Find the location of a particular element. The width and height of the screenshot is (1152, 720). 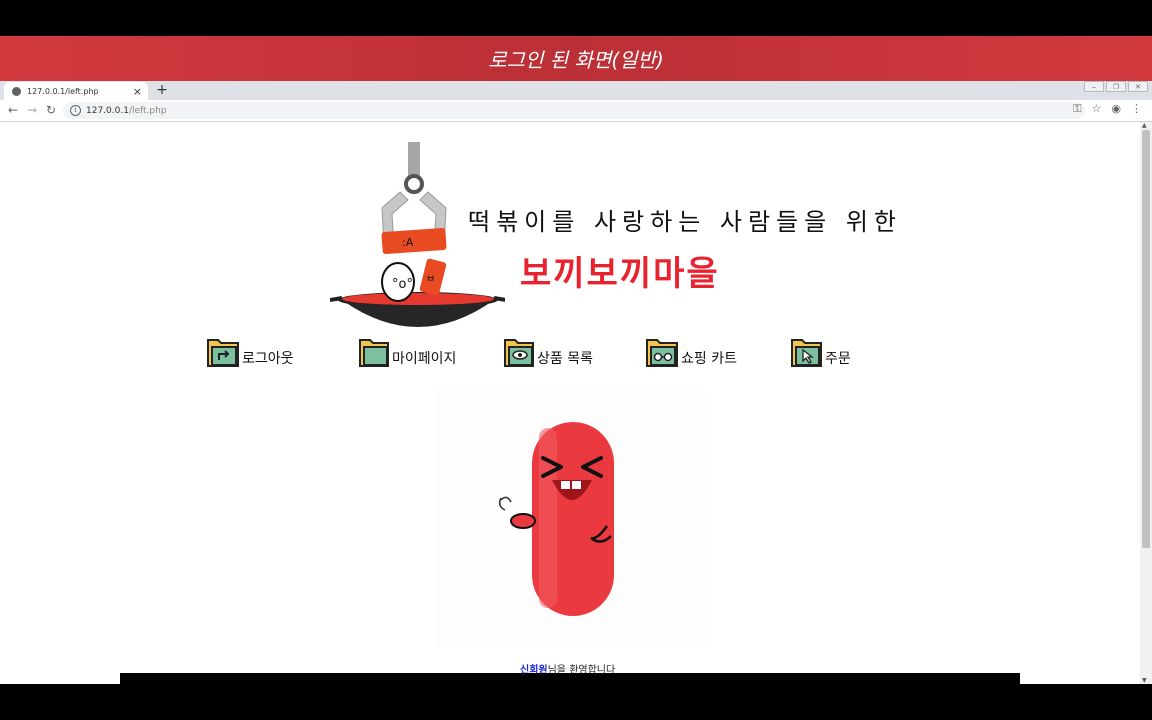

info-icon: i is located at coordinates (75, 110).